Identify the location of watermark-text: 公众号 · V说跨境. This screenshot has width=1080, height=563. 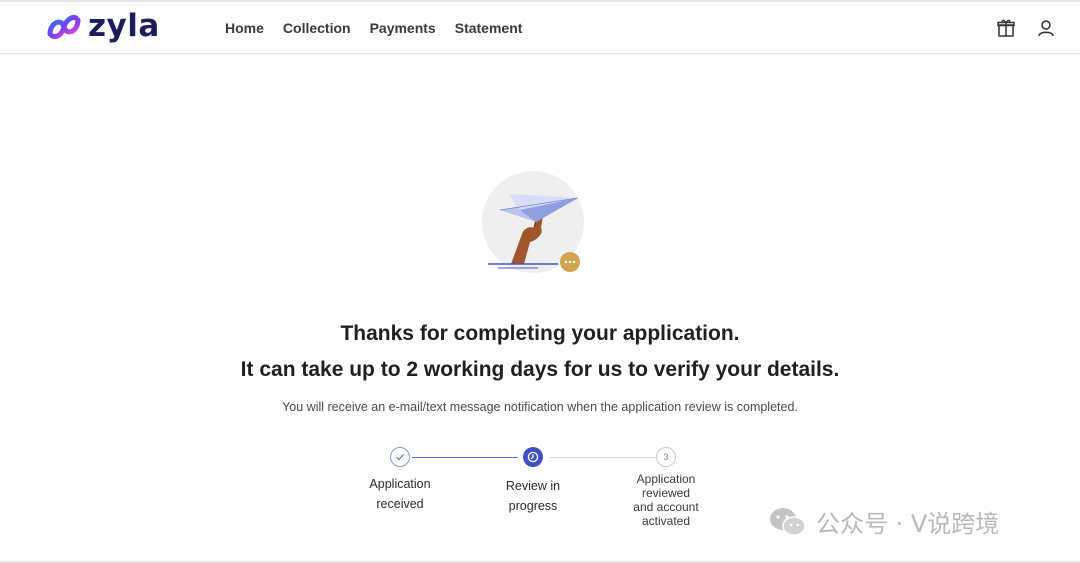
(908, 524).